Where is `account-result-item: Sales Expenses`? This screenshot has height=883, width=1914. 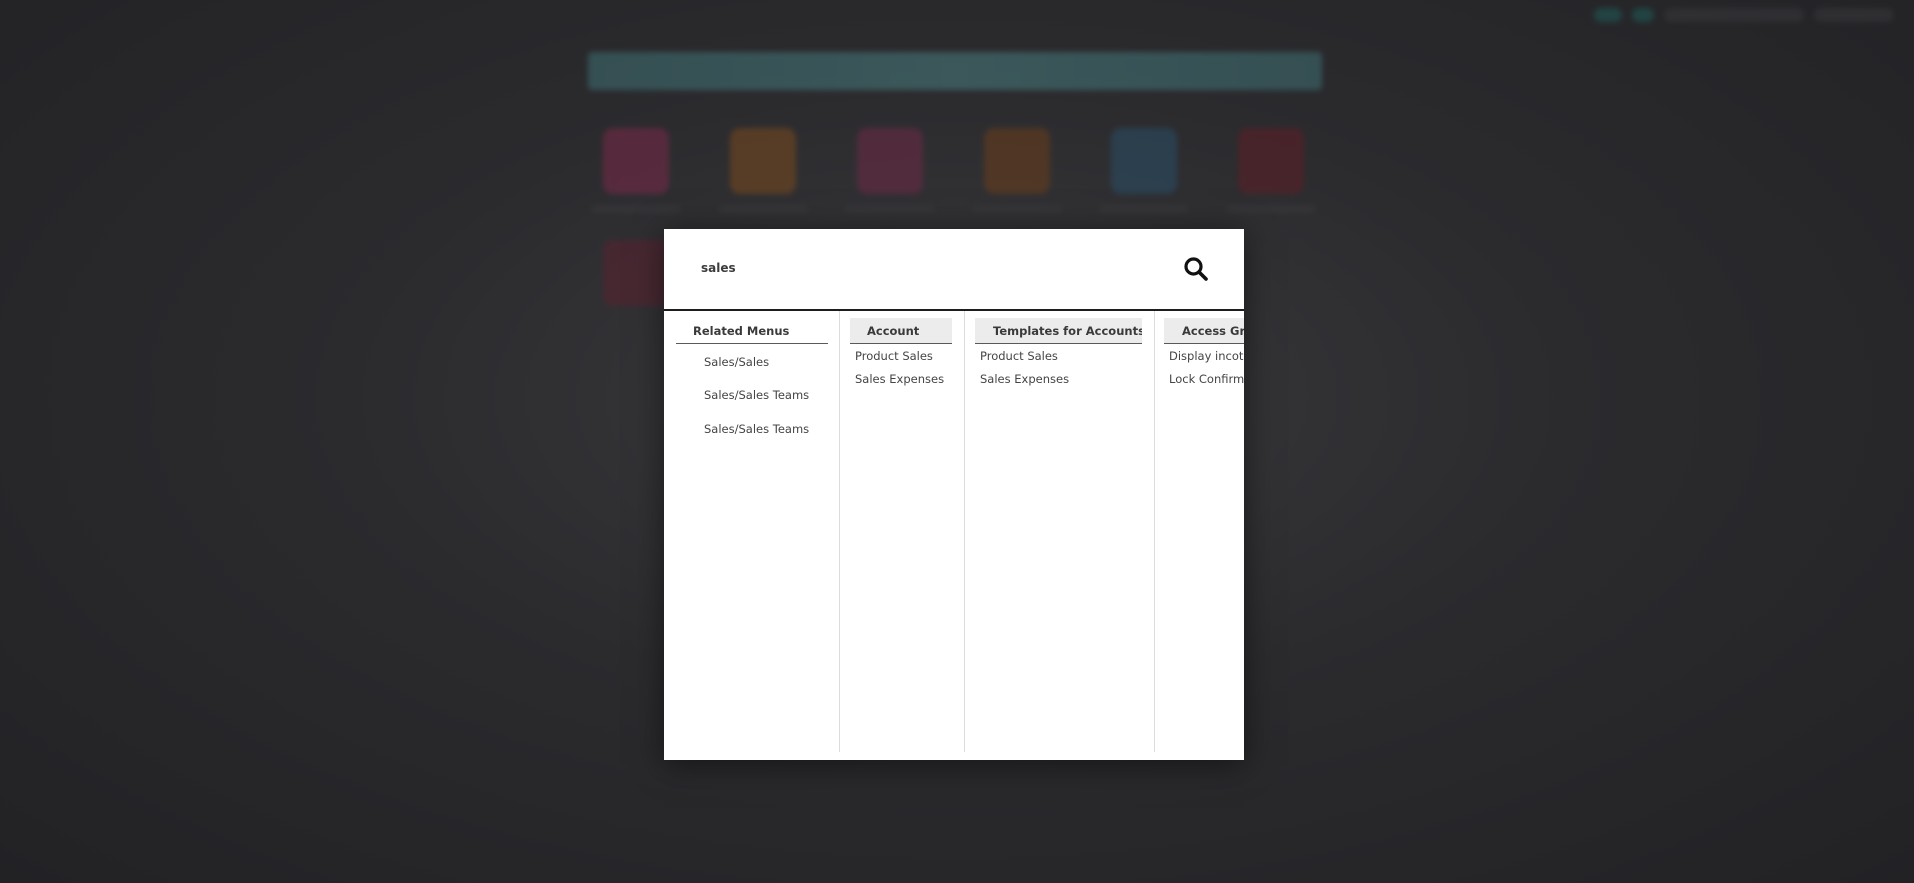
account-result-item: Sales Expenses is located at coordinates (899, 379).